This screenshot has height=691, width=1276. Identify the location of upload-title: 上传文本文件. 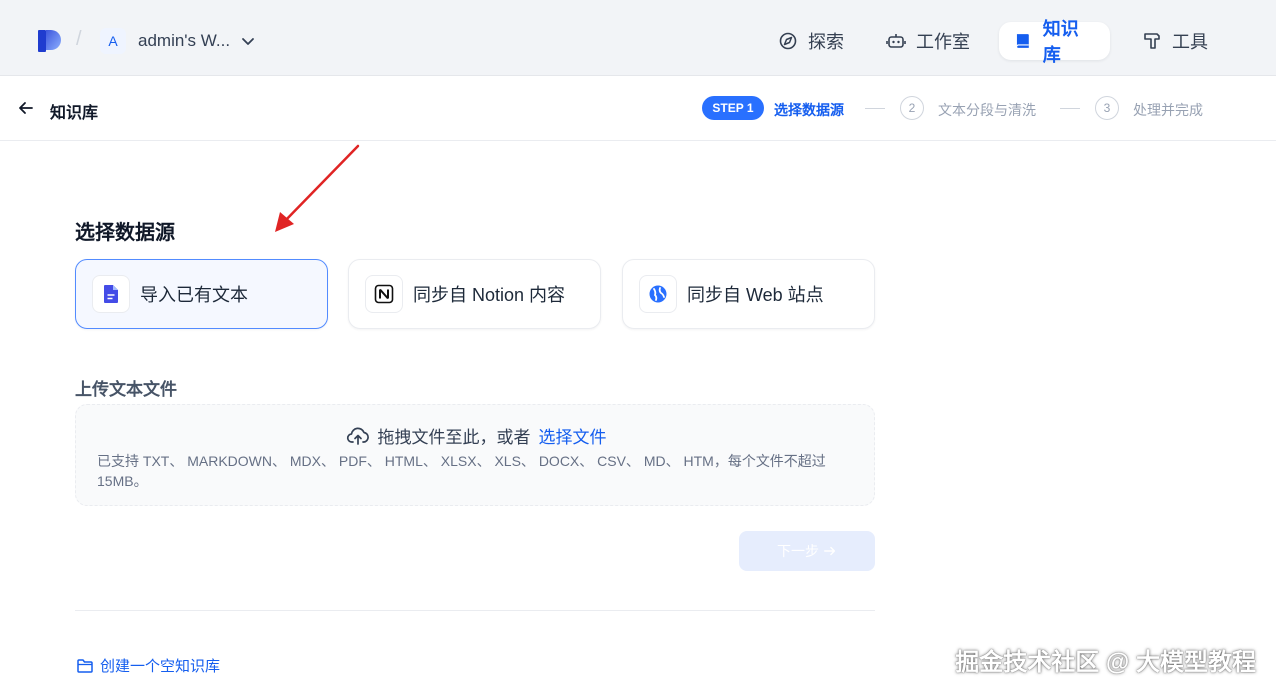
(126, 389).